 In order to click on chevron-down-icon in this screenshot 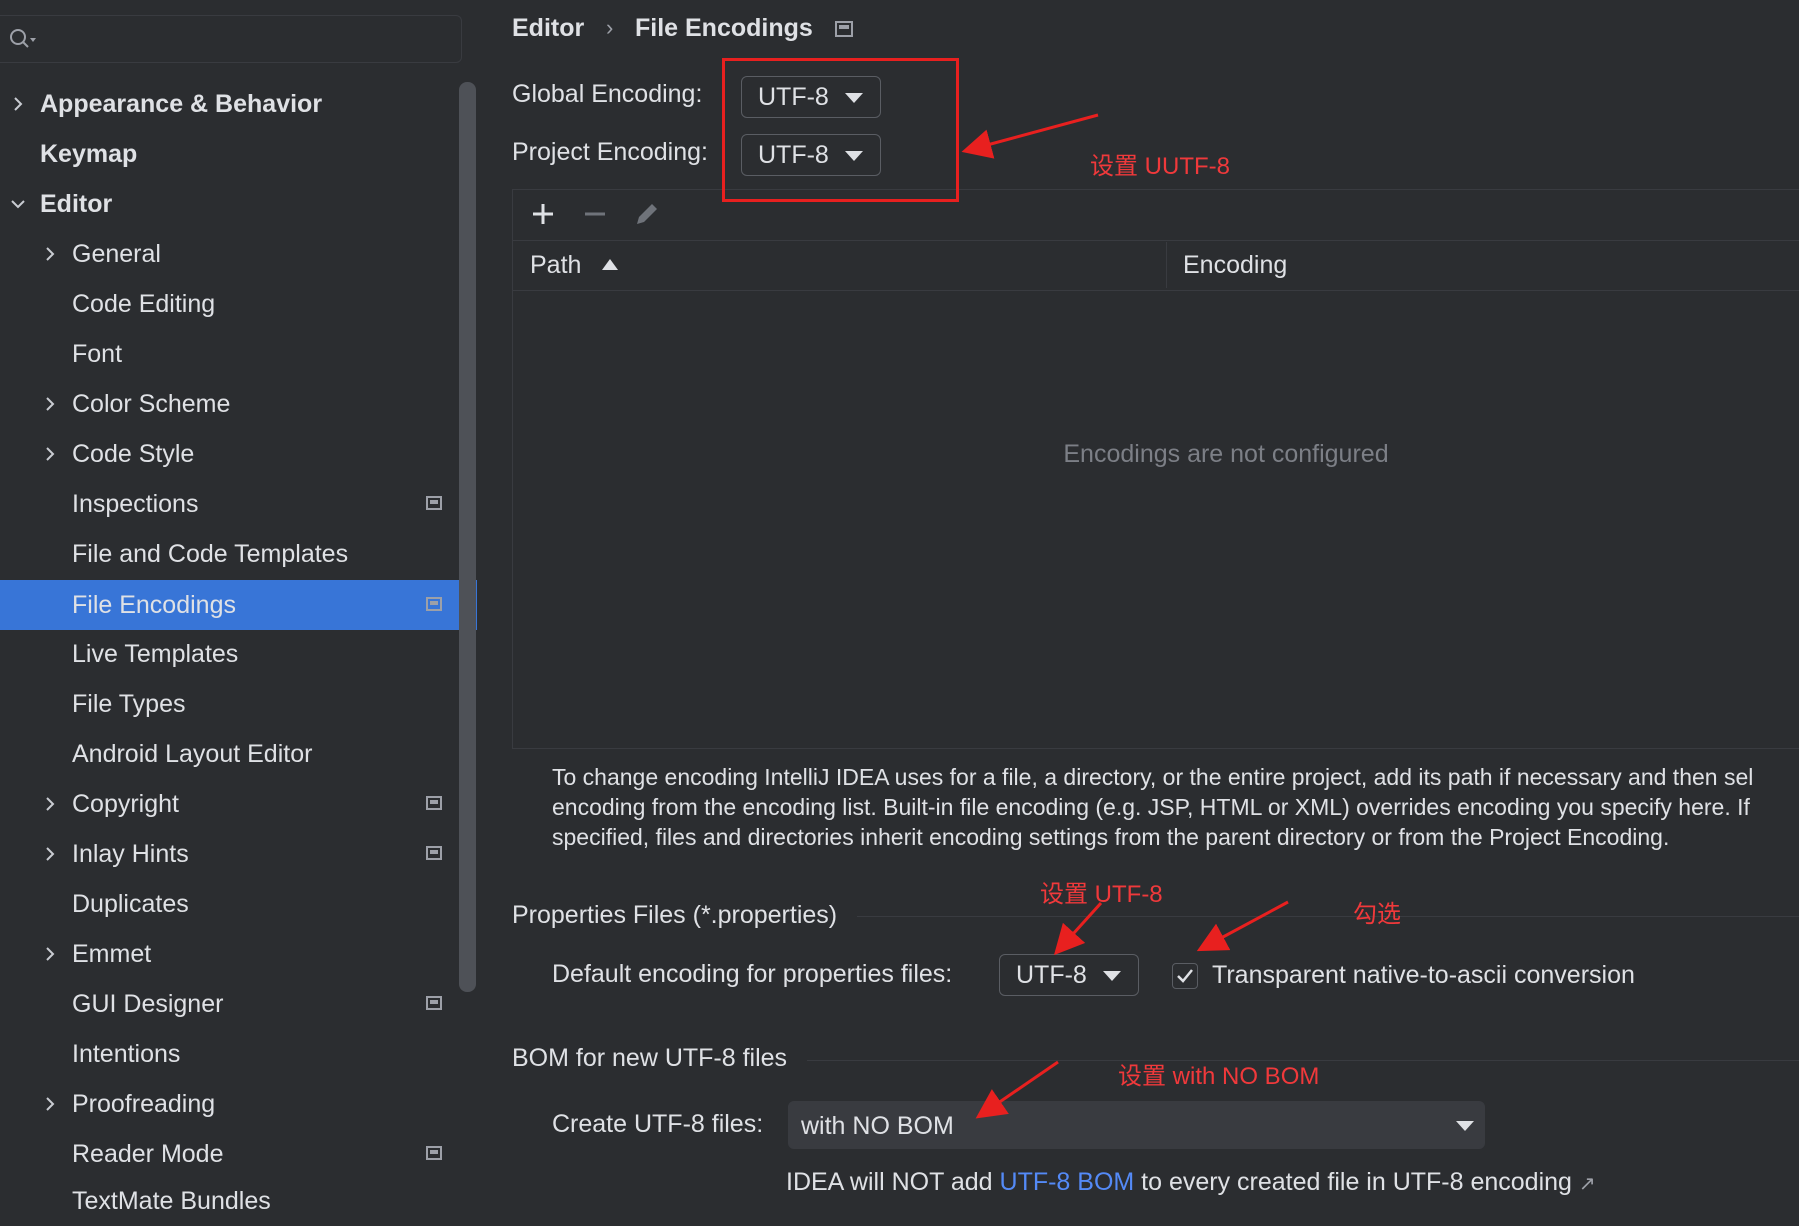, I will do `click(18, 204)`.